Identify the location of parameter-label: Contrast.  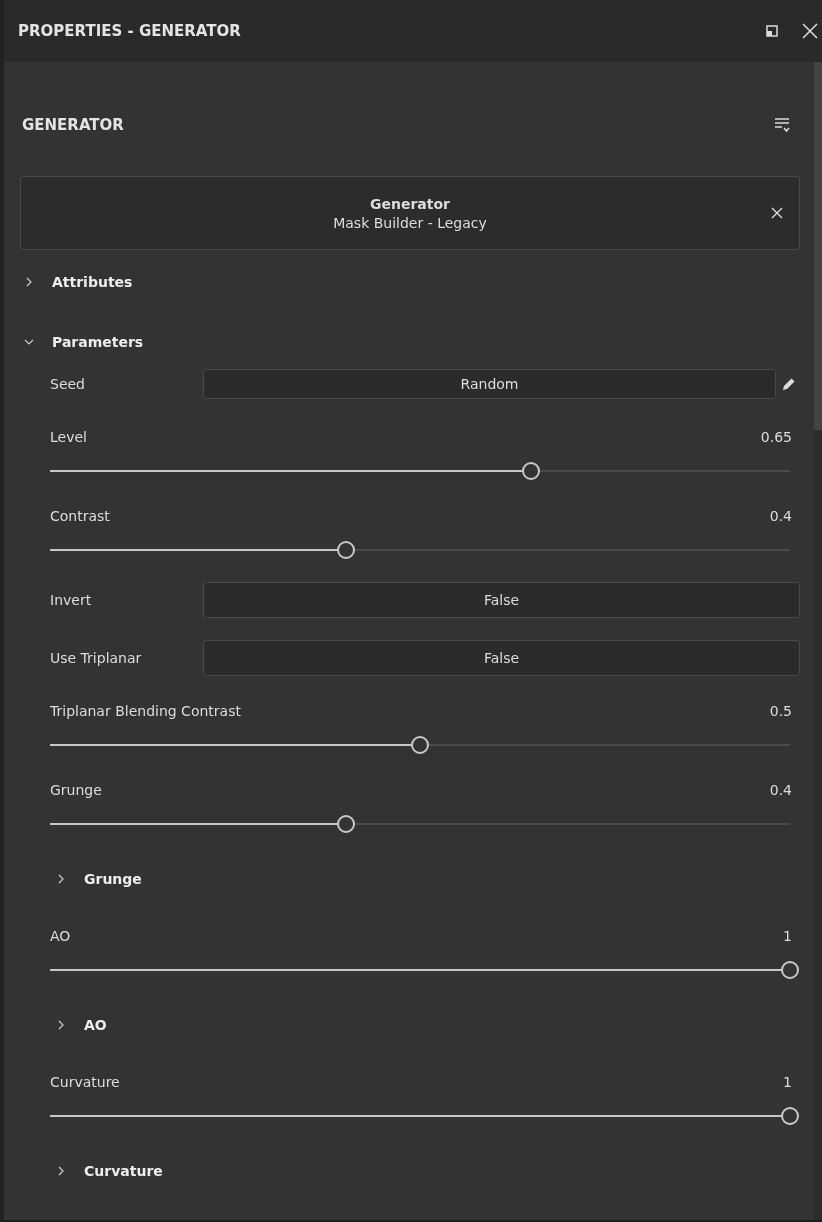
(80, 516).